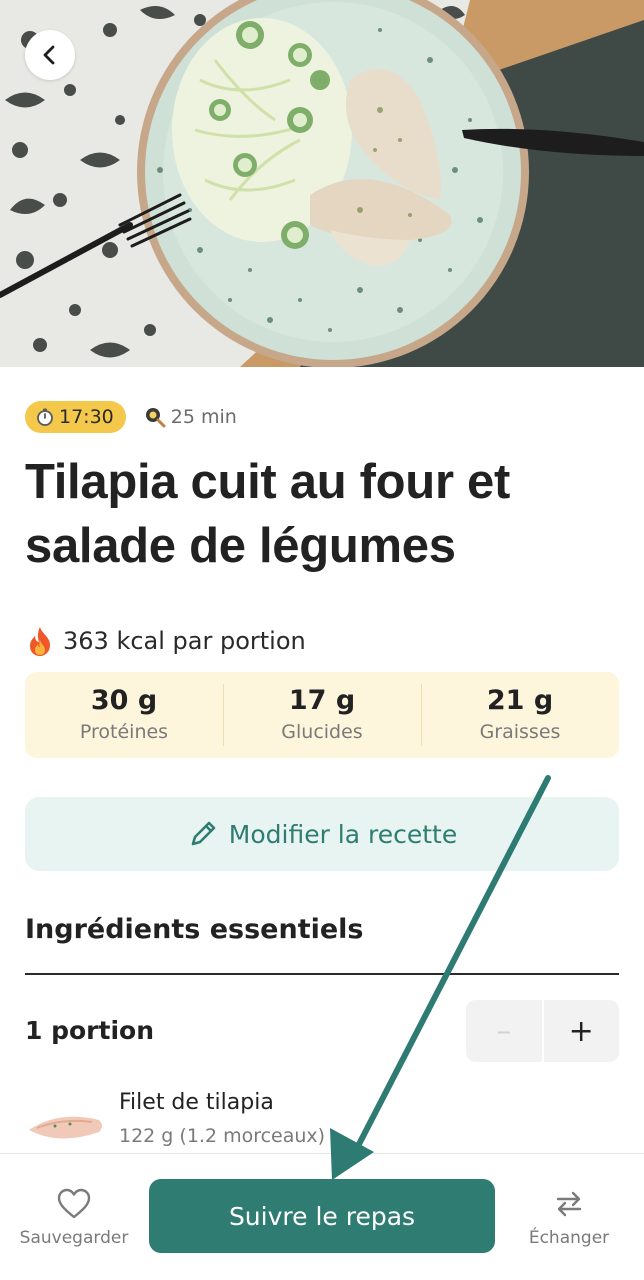 The width and height of the screenshot is (644, 1280). I want to click on save-button: Sauvegarder, so click(74, 1216).